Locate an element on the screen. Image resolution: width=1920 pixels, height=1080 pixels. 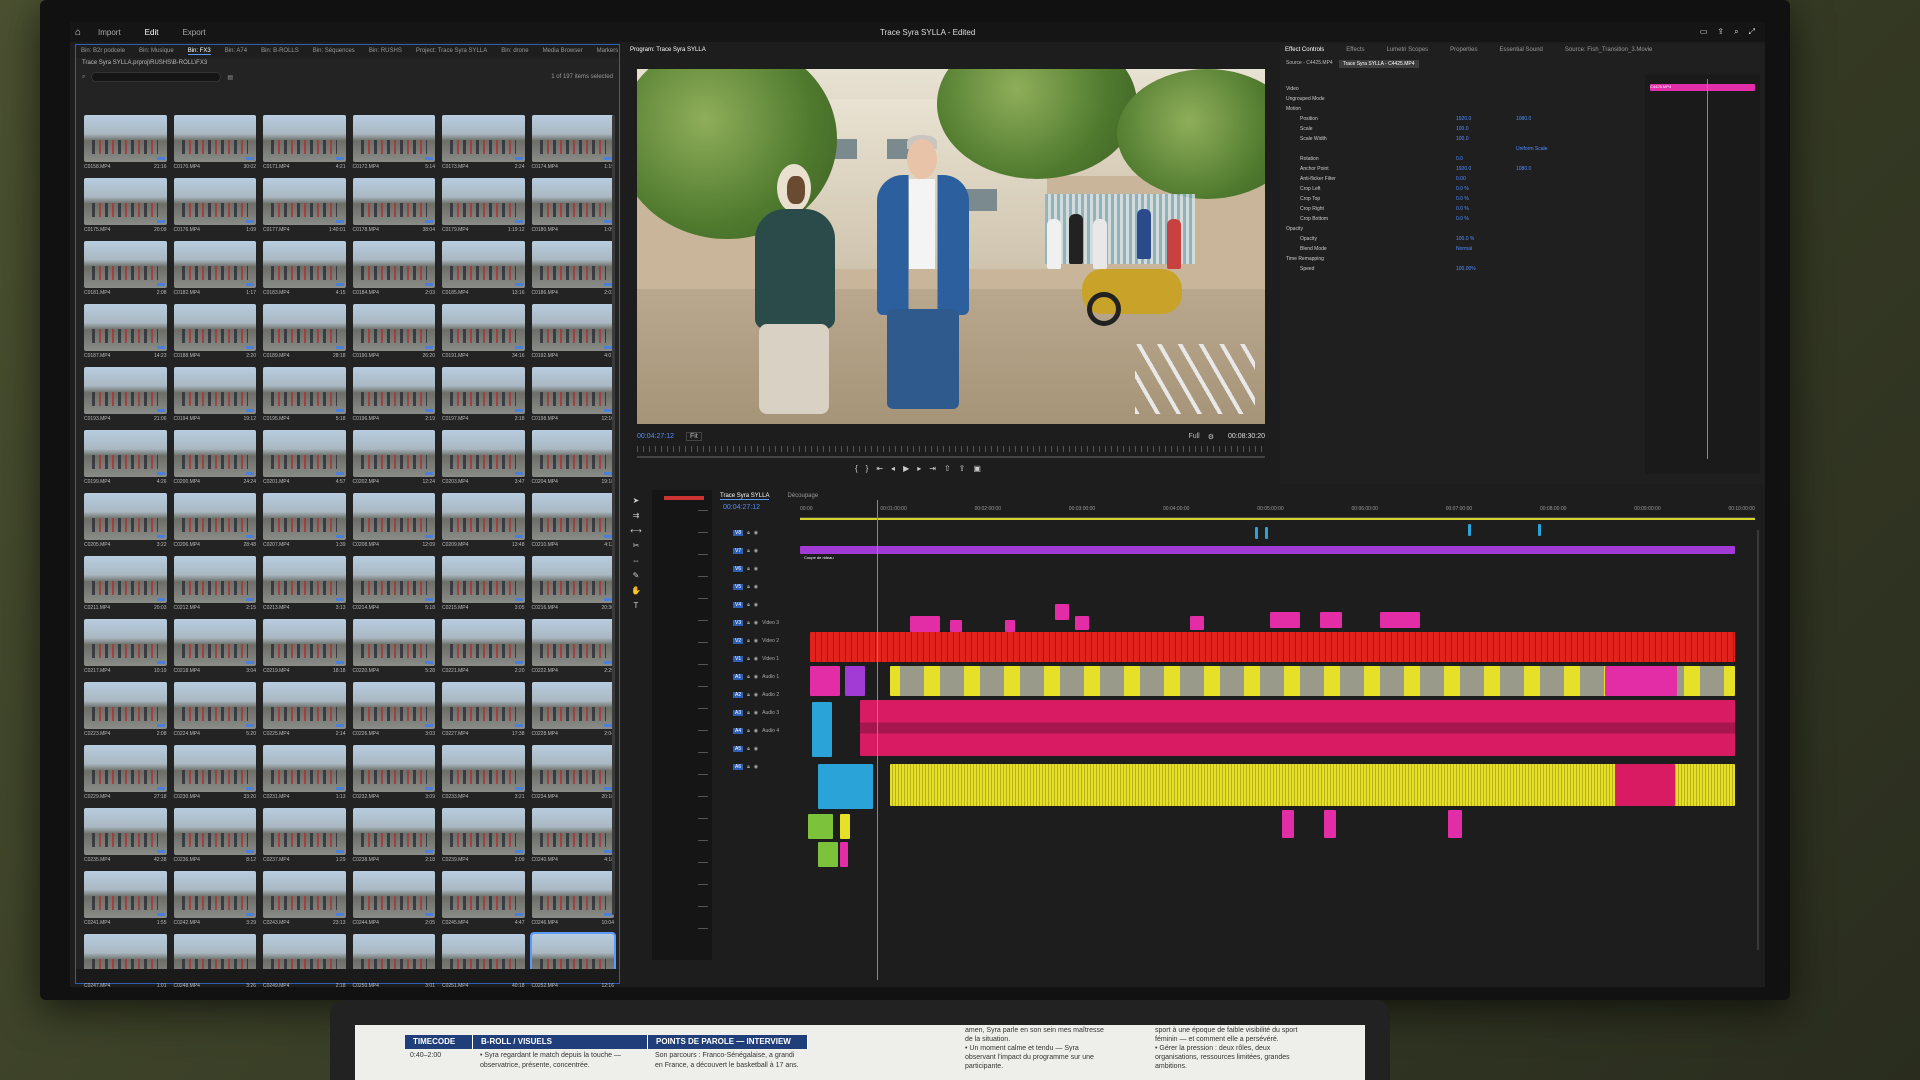
music-clip is located at coordinates (1297, 728).